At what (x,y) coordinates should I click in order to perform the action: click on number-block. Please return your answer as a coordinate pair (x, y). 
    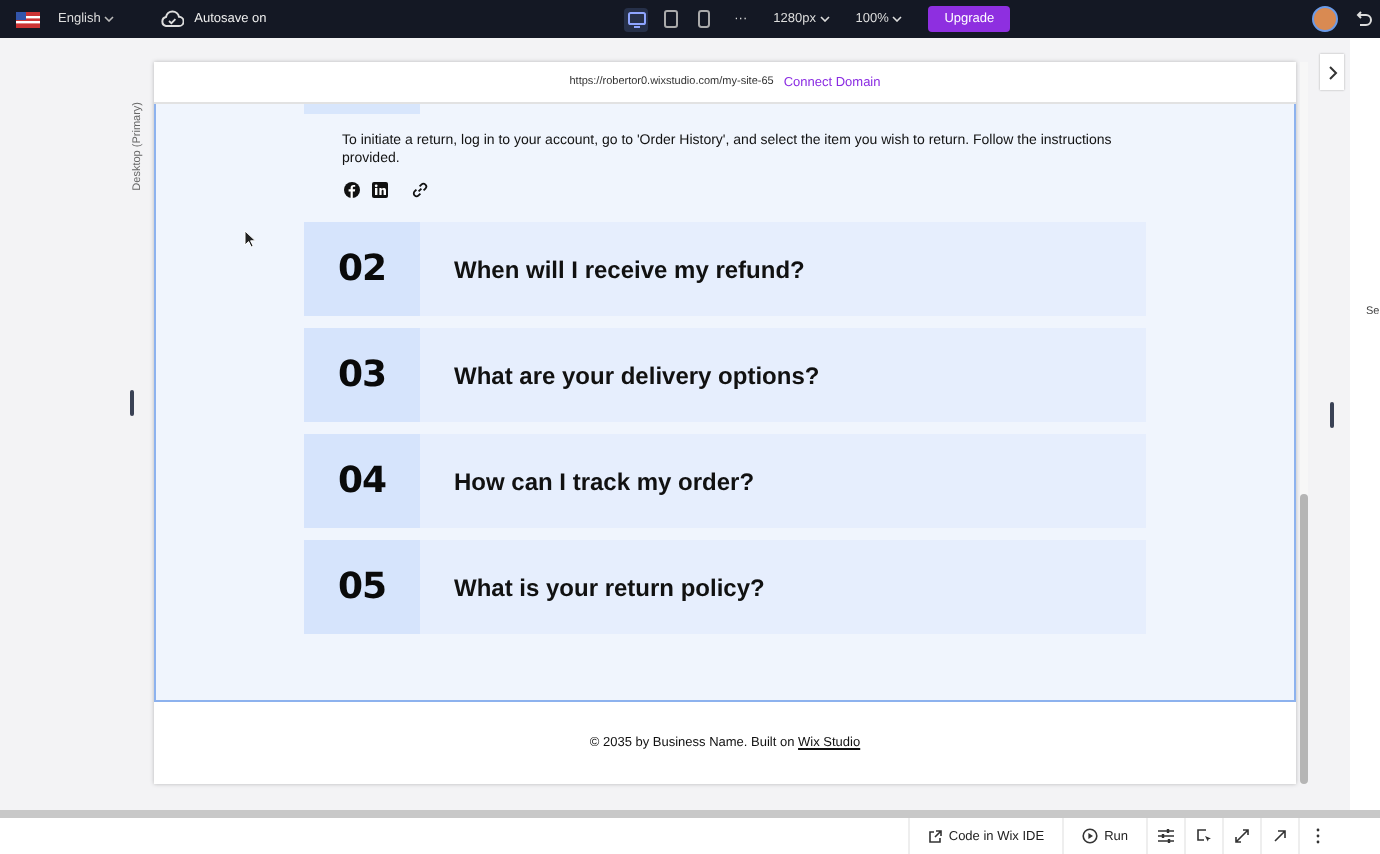
    Looking at the image, I should click on (362, 109).